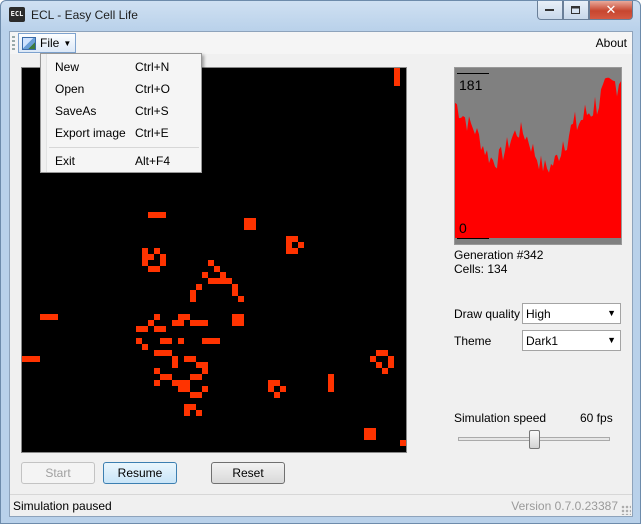 Image resolution: width=641 pixels, height=524 pixels. Describe the element at coordinates (550, 10) in the screenshot. I see `minimize-button` at that location.